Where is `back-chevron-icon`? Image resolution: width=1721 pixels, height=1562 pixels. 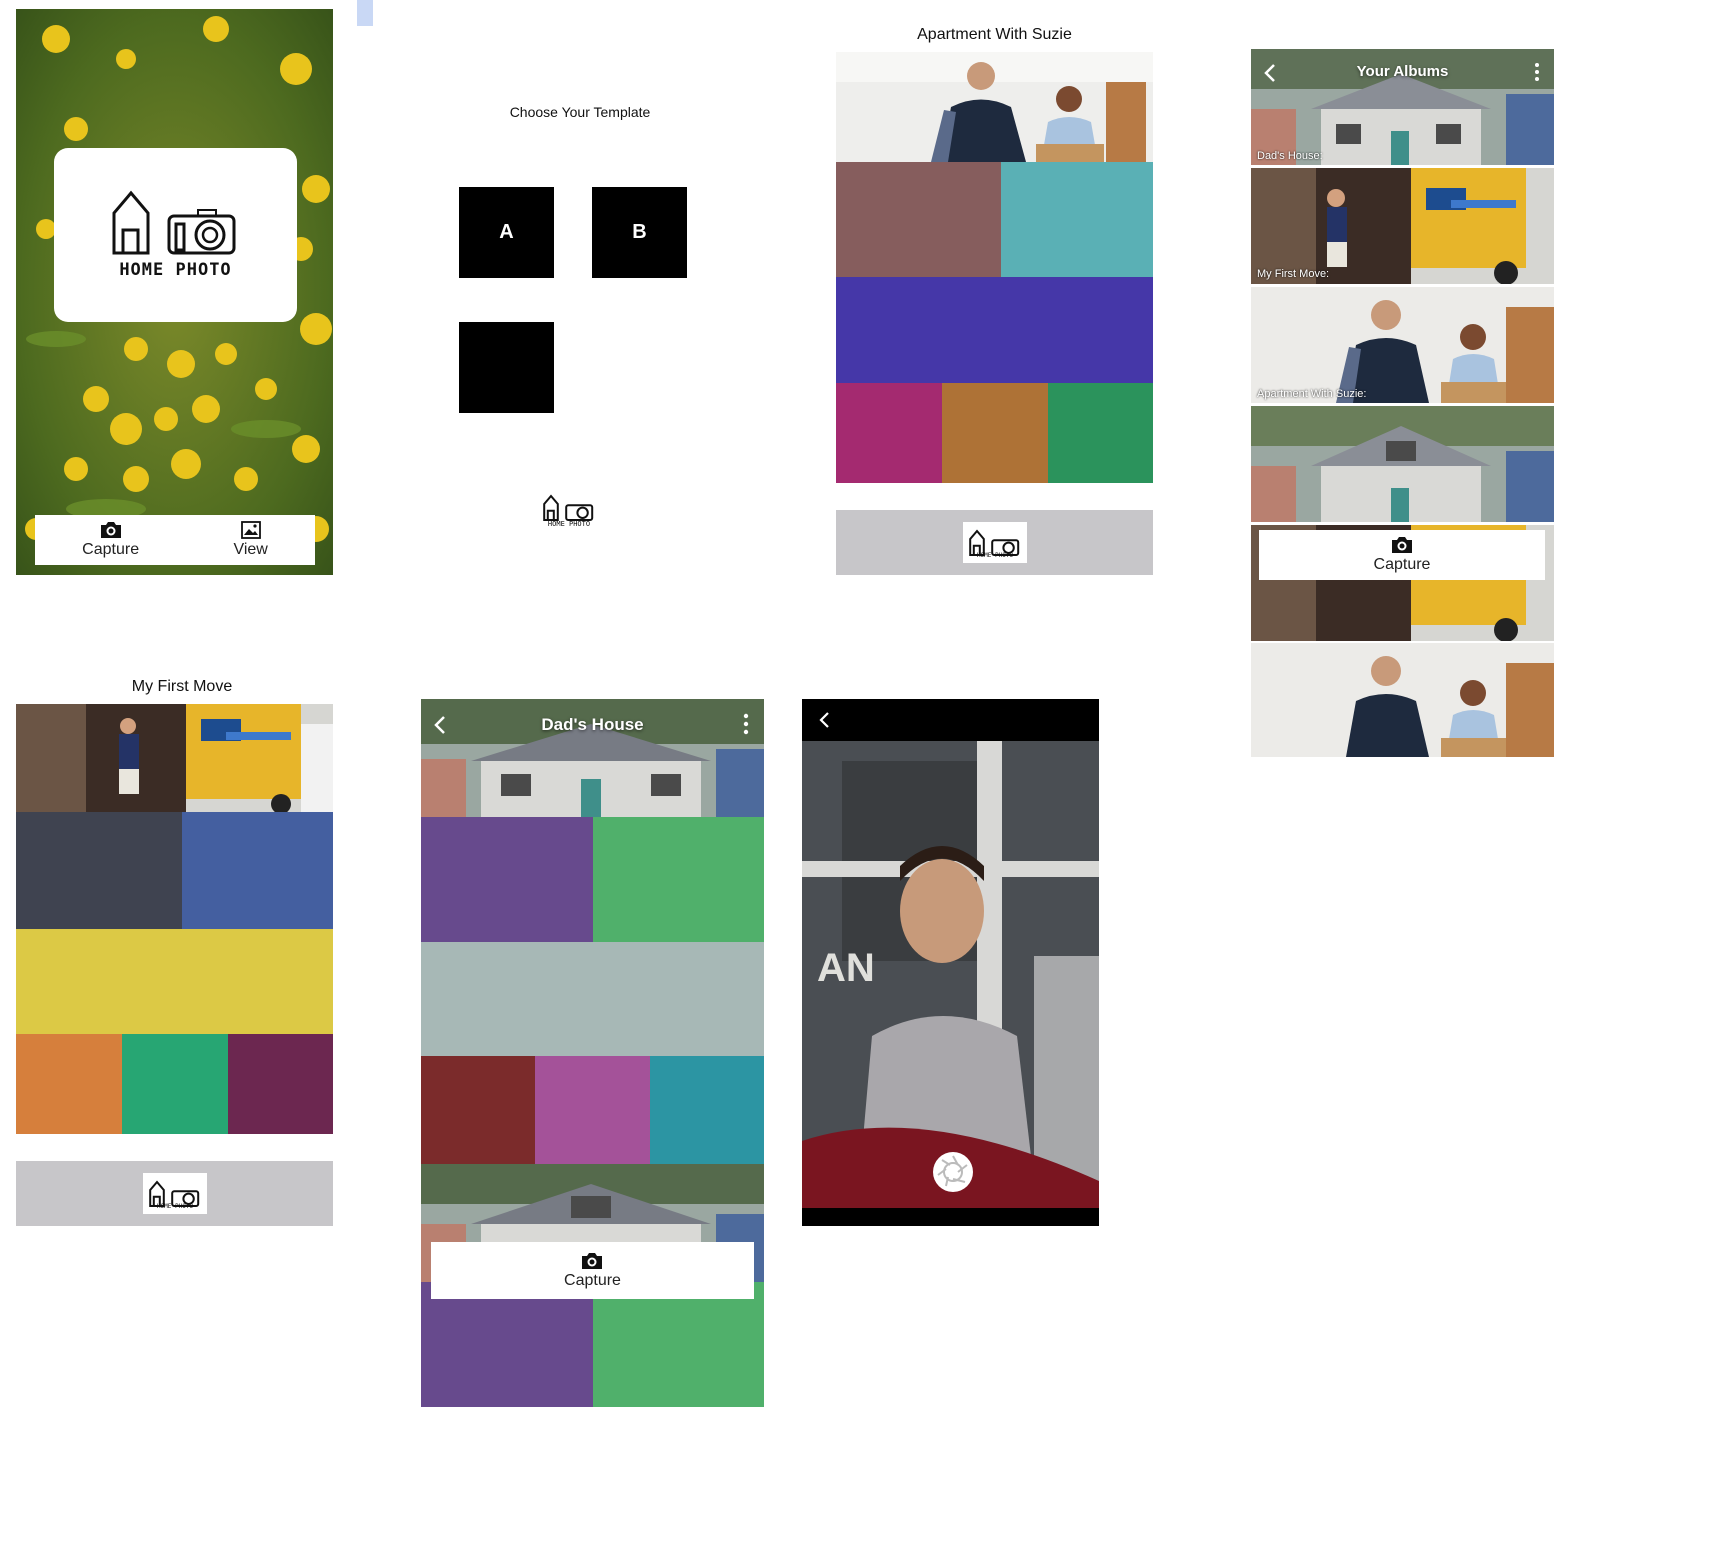 back-chevron-icon is located at coordinates (824, 720).